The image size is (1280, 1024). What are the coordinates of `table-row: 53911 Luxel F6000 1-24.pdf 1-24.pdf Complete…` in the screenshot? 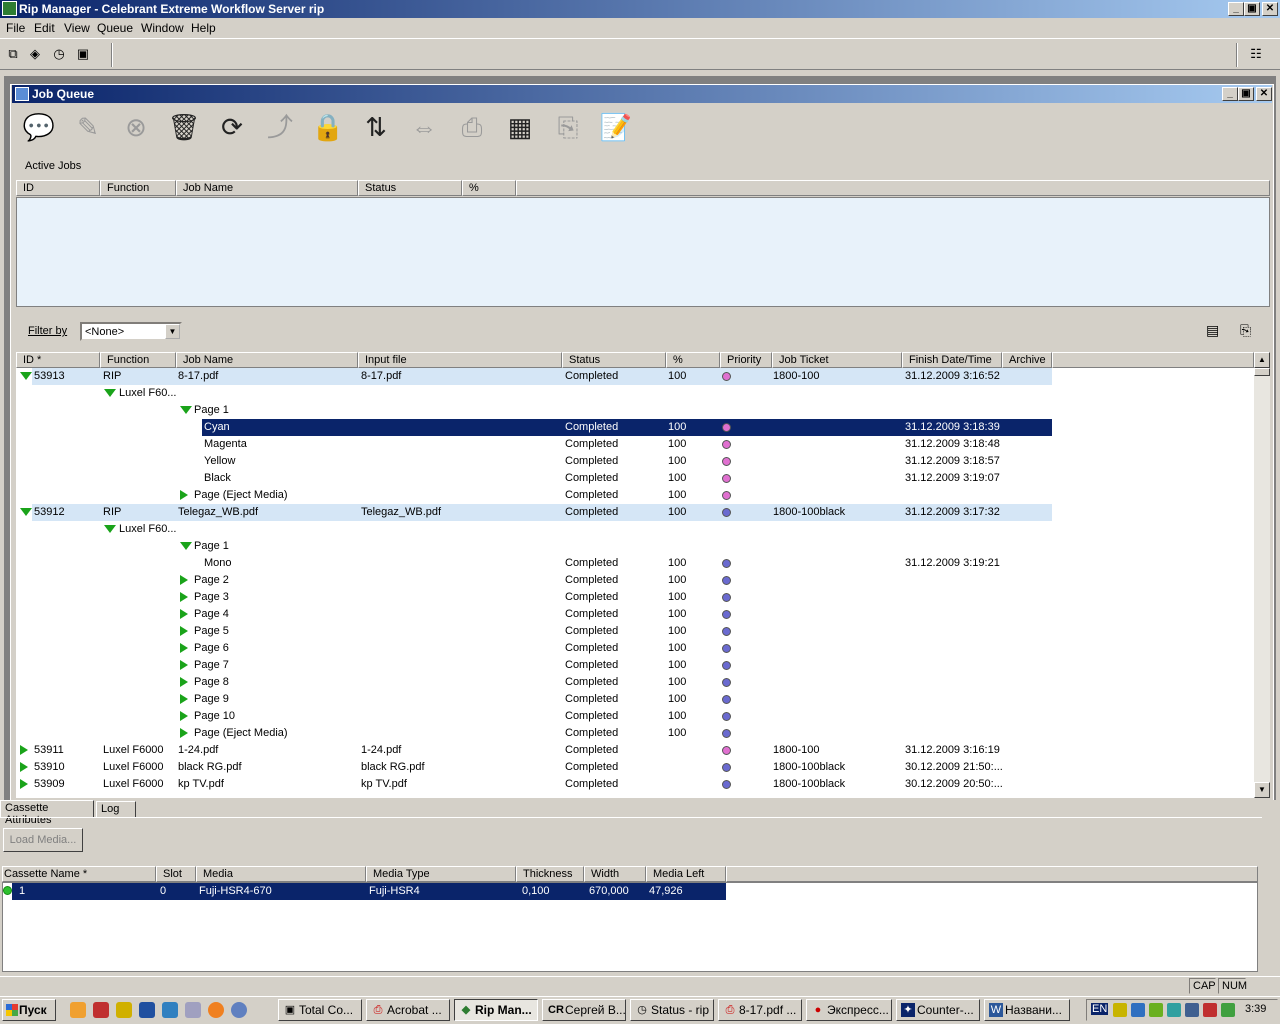 It's located at (635, 750).